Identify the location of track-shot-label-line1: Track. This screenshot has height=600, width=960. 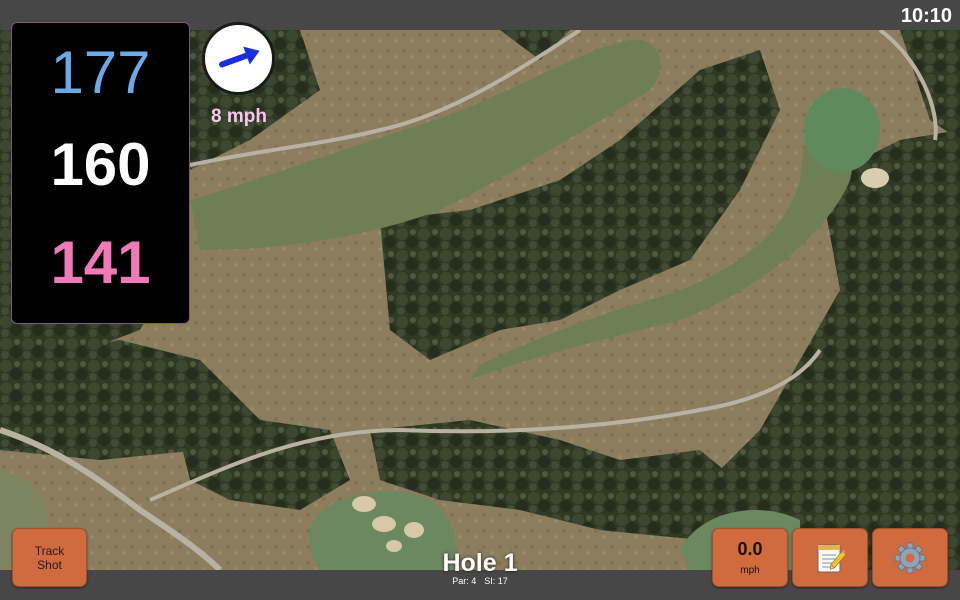
(49, 550).